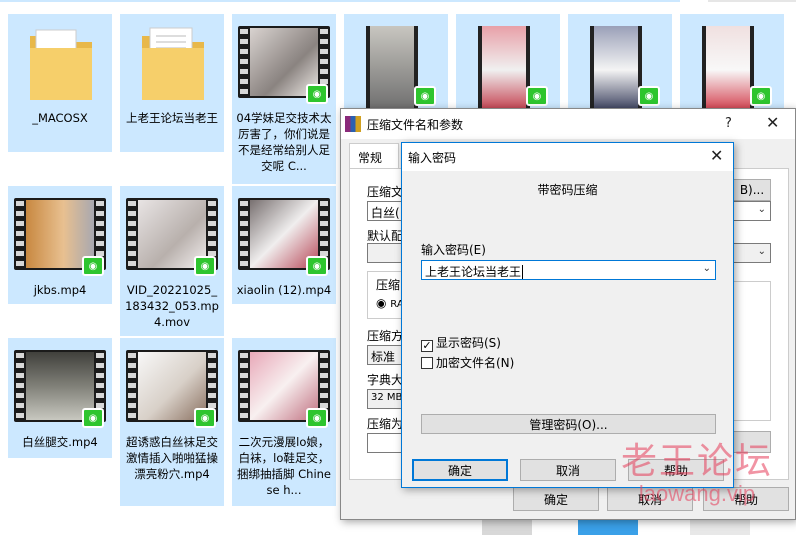  What do you see at coordinates (172, 458) in the screenshot?
I see `file-name: 超诱惑白丝袜足交 激情插入啪啪猛操漂亮粉穴.mp4` at bounding box center [172, 458].